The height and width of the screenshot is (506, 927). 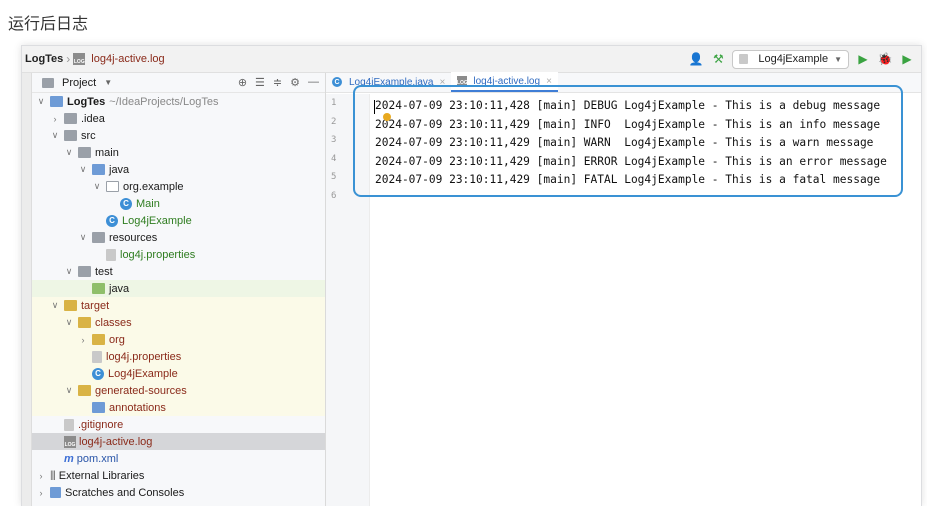 What do you see at coordinates (718, 59) in the screenshot?
I see `build-hammer-icon: ⚒` at bounding box center [718, 59].